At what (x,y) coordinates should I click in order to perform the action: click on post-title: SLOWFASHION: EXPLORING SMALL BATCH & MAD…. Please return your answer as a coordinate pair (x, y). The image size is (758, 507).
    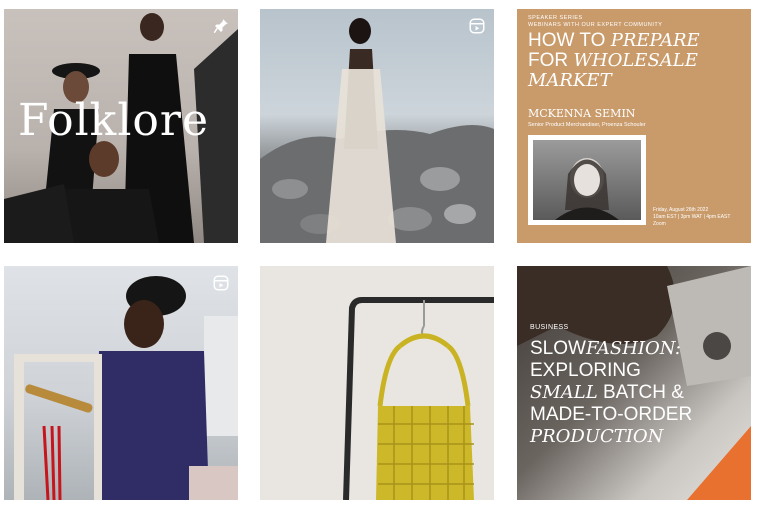
    Looking at the image, I should click on (611, 392).